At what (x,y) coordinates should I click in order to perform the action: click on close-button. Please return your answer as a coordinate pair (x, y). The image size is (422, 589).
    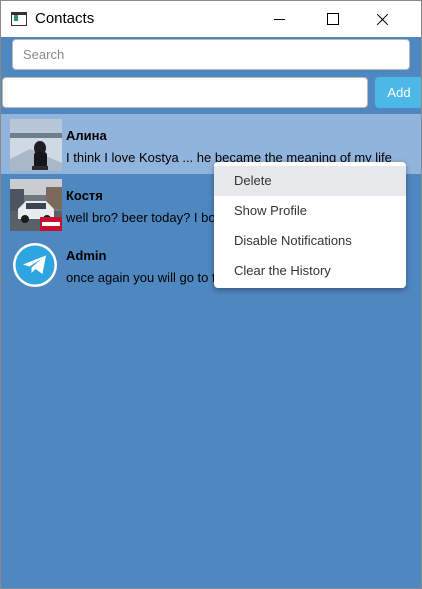
    Looking at the image, I should click on (382, 19).